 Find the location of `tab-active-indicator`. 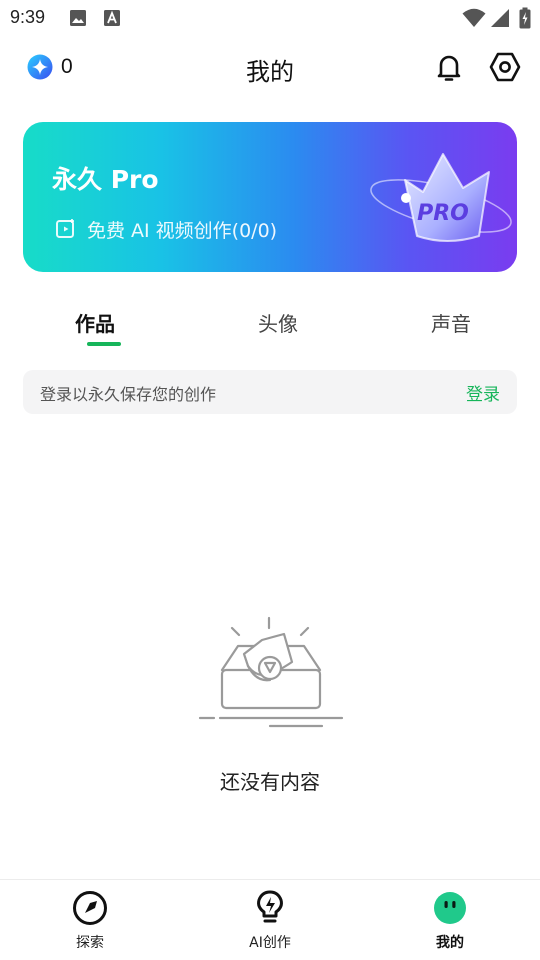

tab-active-indicator is located at coordinates (104, 344).